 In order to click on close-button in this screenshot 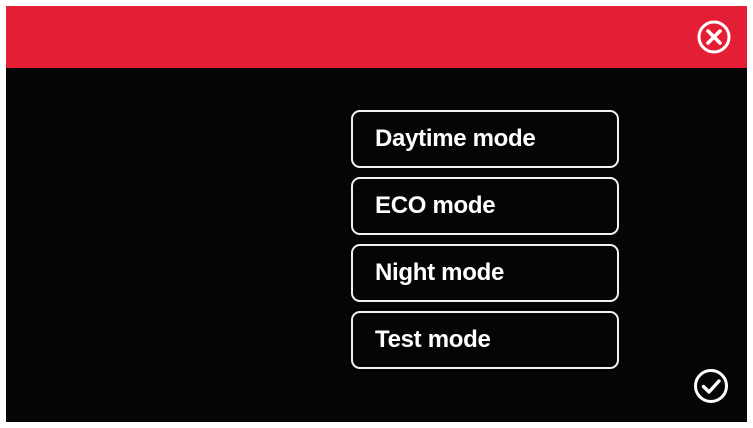, I will do `click(714, 37)`.